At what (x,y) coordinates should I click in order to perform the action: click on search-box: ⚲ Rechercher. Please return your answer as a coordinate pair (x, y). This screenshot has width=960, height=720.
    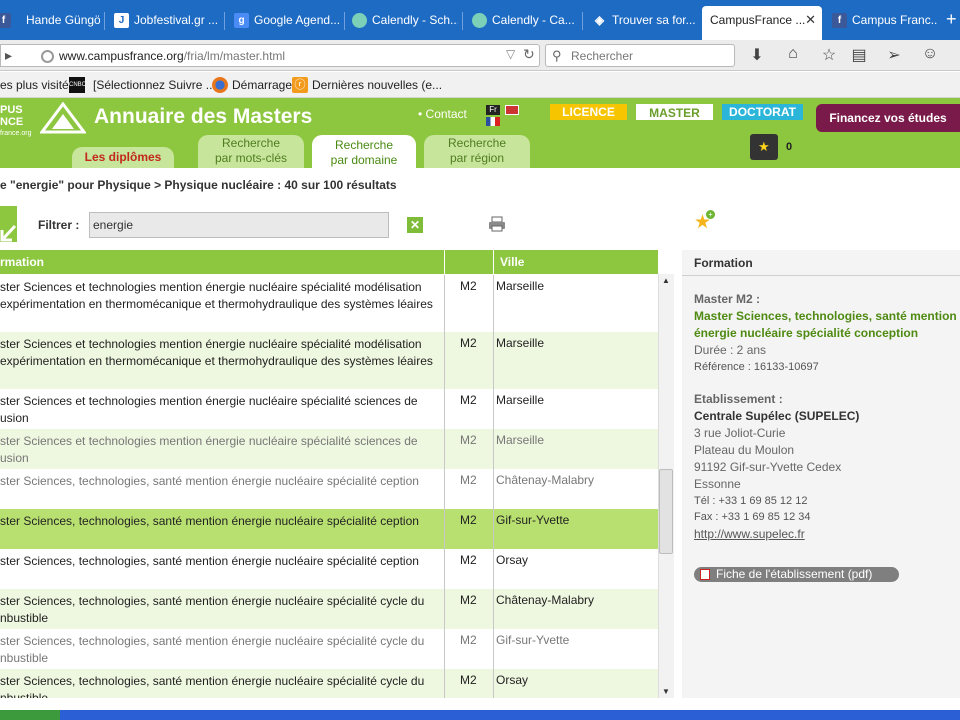
    Looking at the image, I should click on (640, 55).